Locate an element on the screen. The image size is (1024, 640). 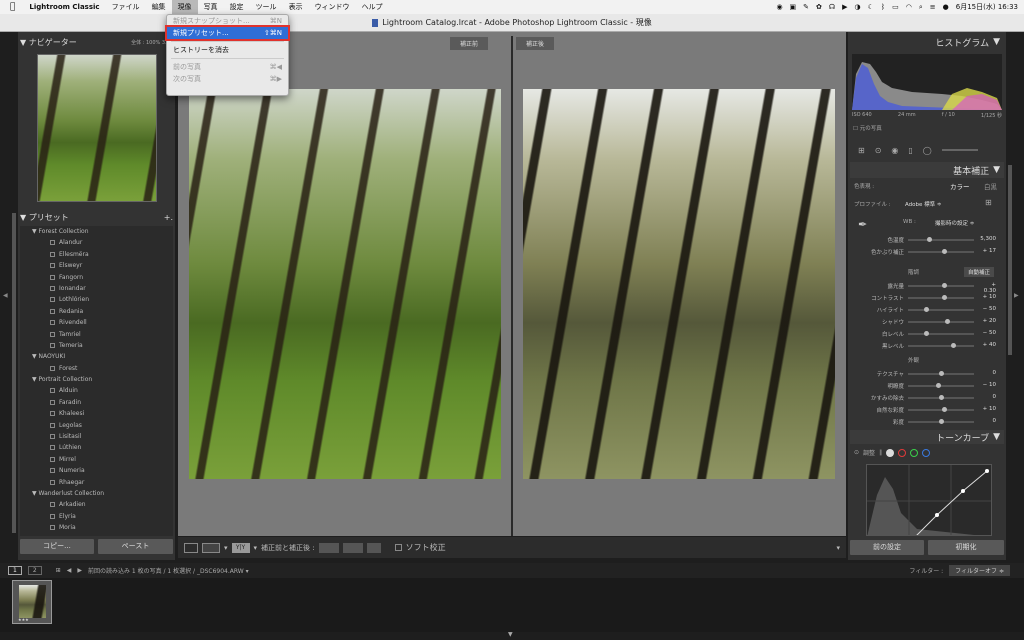
preset-item: Tamriel is located at coordinates (96, 334).